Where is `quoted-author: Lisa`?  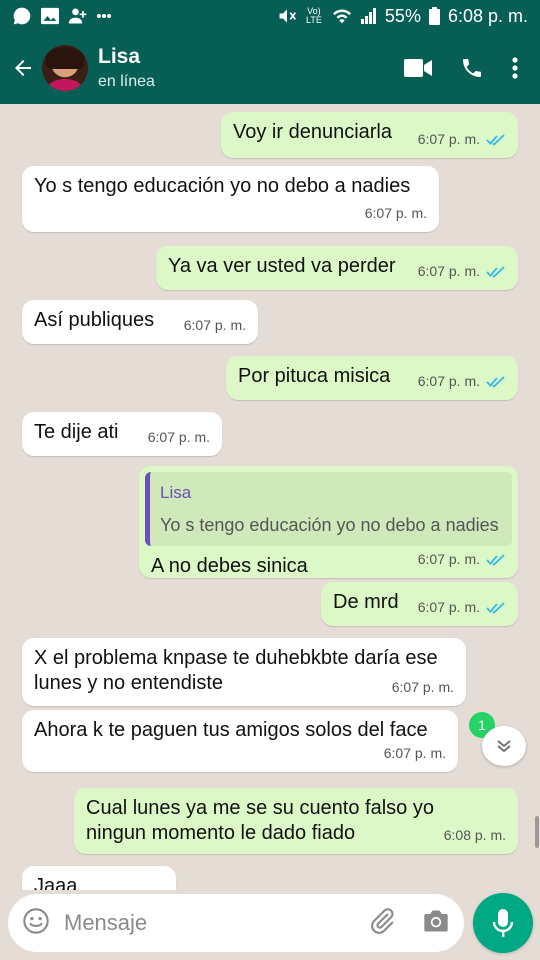
quoted-author: Lisa is located at coordinates (176, 492).